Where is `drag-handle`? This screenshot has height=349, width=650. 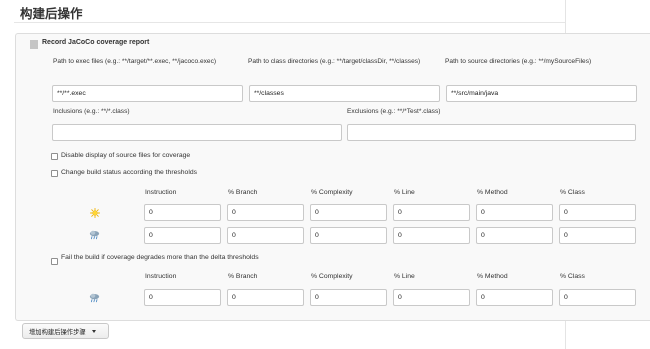 drag-handle is located at coordinates (34, 44).